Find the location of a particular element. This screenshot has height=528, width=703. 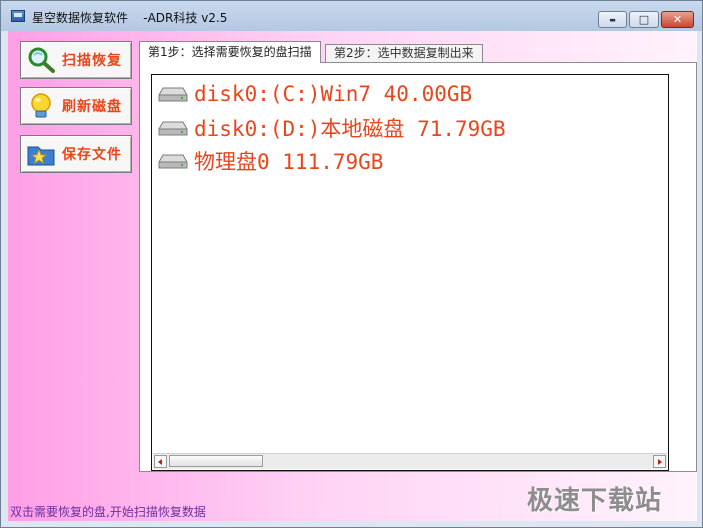

disk-label: 物理盘0 111.79GB is located at coordinates (289, 162).